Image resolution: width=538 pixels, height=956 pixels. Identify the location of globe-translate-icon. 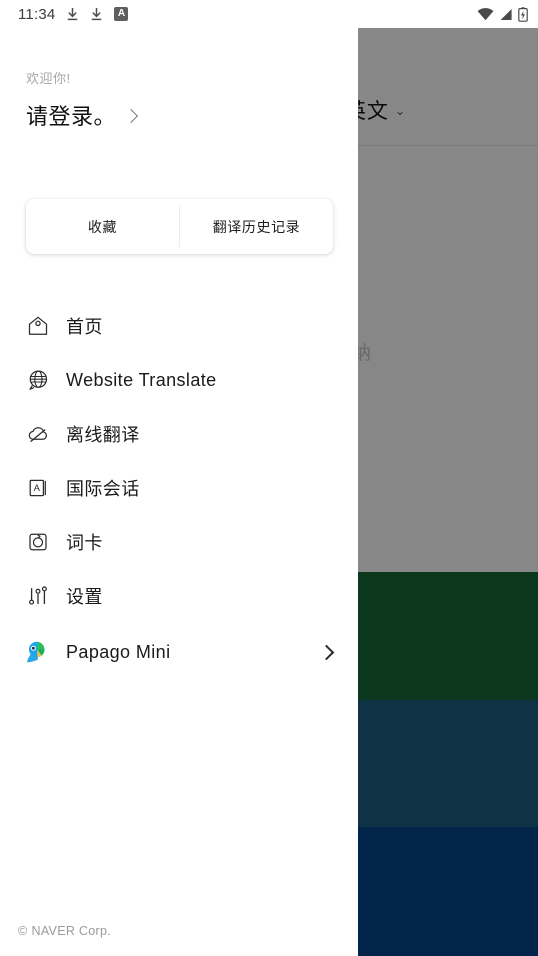
(38, 380).